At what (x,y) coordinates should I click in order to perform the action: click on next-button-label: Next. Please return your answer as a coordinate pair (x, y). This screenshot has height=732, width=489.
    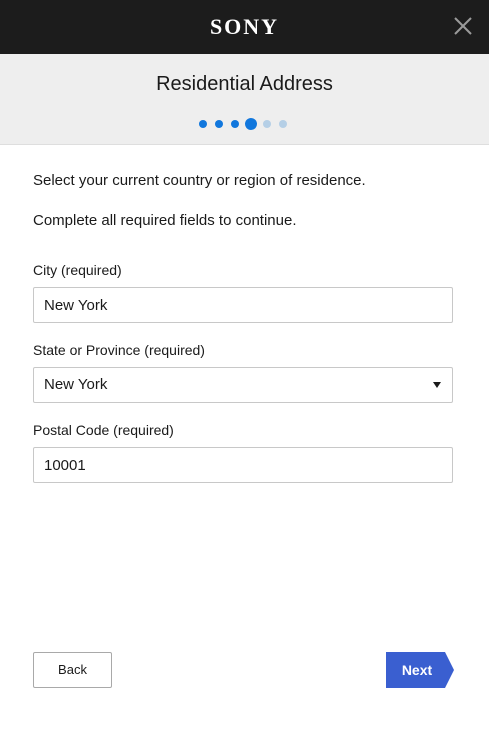
    Looking at the image, I should click on (417, 670).